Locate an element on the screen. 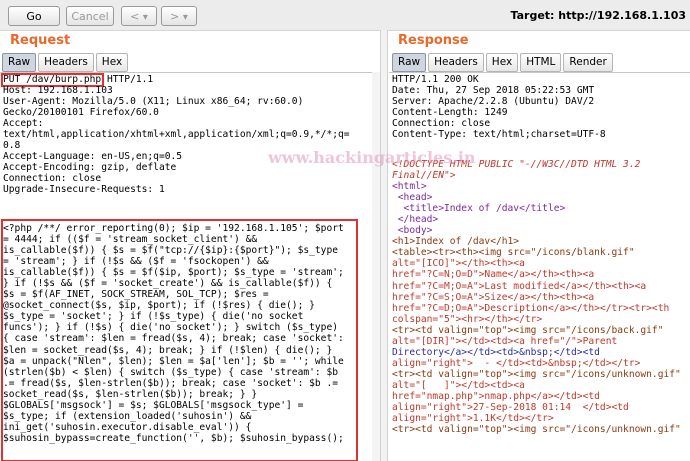  request-tab-hex: Hex is located at coordinates (112, 62).